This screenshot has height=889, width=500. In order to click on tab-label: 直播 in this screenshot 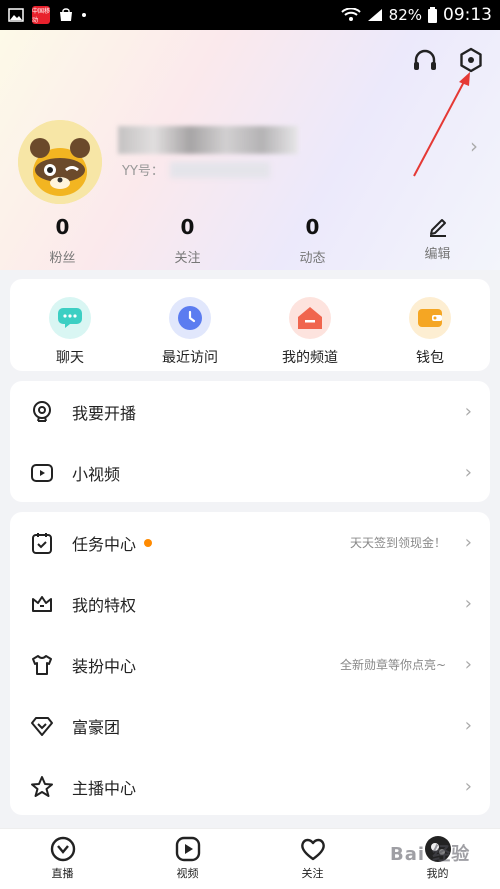, I will do `click(62, 873)`.